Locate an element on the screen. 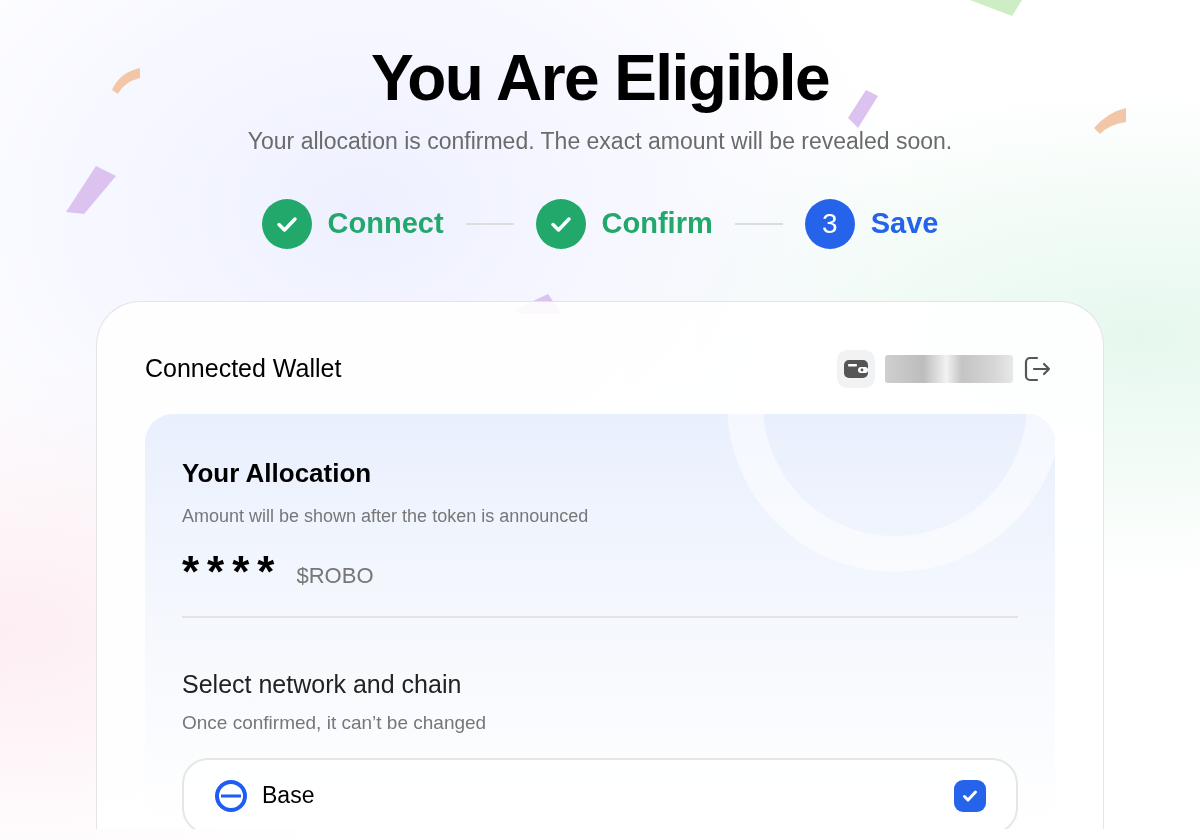 Image resolution: width=1200 pixels, height=840 pixels. step-label: Confirm is located at coordinates (657, 223).